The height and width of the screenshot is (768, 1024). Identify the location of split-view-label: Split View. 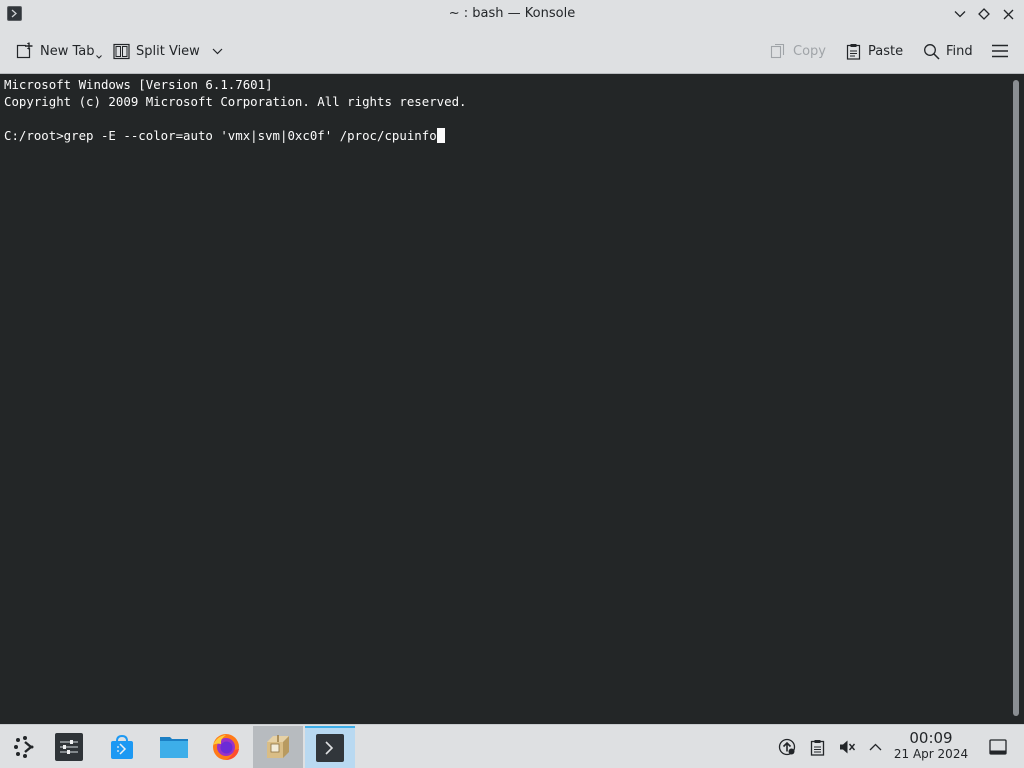
(168, 51).